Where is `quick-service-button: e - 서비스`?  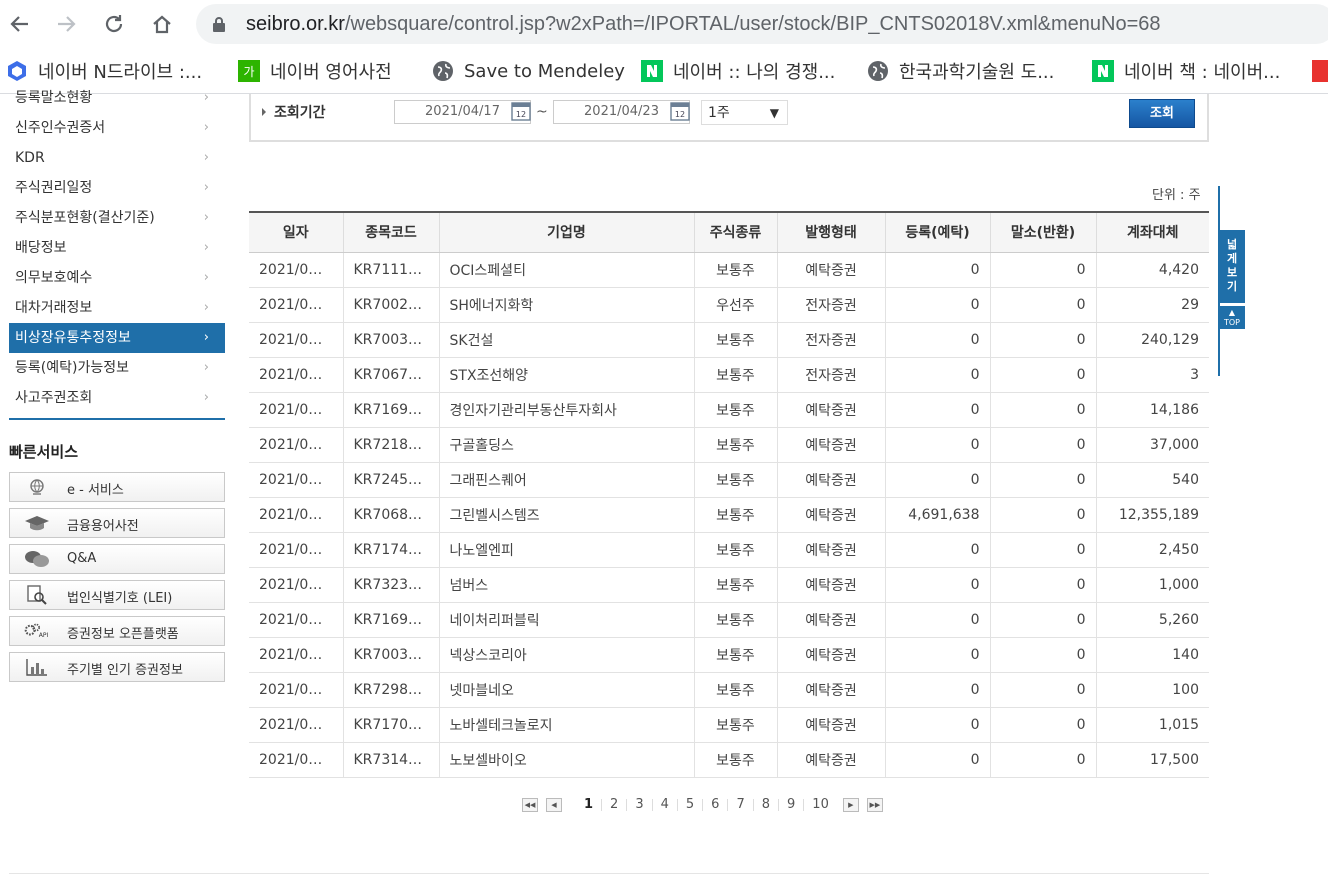 quick-service-button: e - 서비스 is located at coordinates (117, 487).